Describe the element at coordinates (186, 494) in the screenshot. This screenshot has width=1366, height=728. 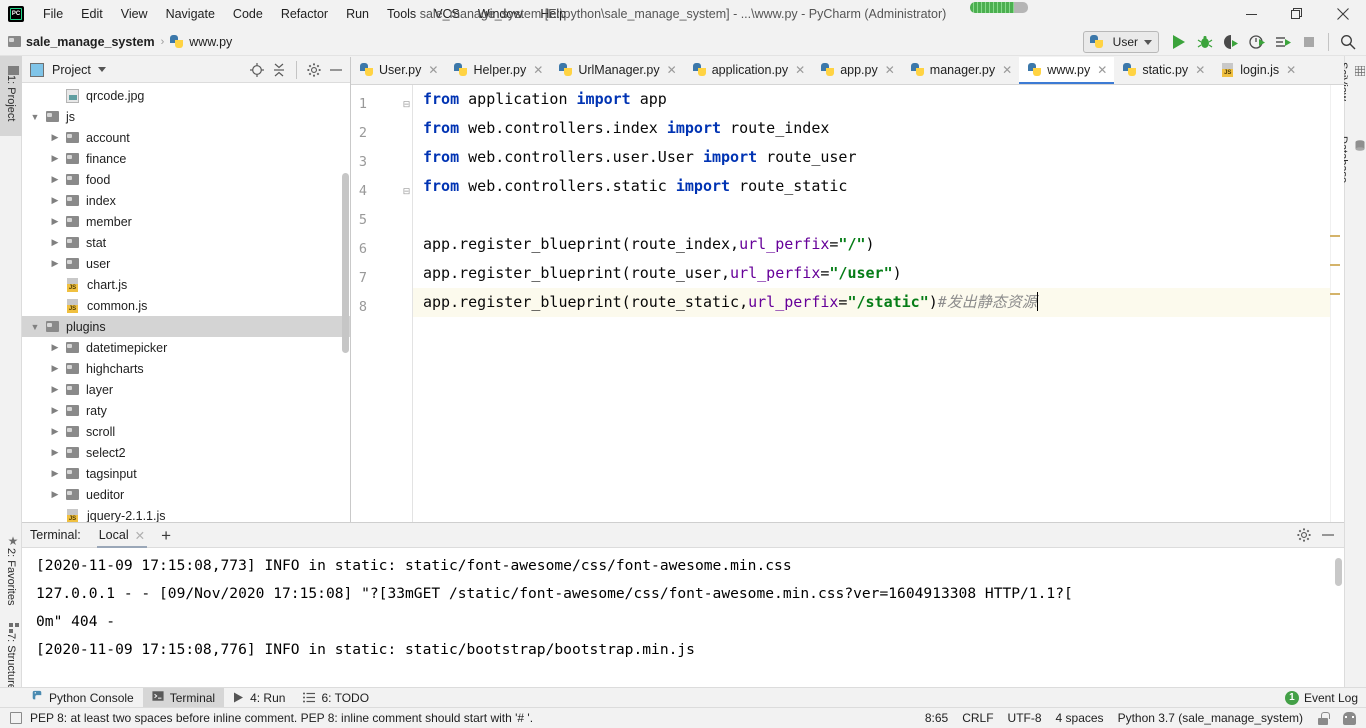
I see `tree-item-ueditor: ▶ ueditor` at that location.